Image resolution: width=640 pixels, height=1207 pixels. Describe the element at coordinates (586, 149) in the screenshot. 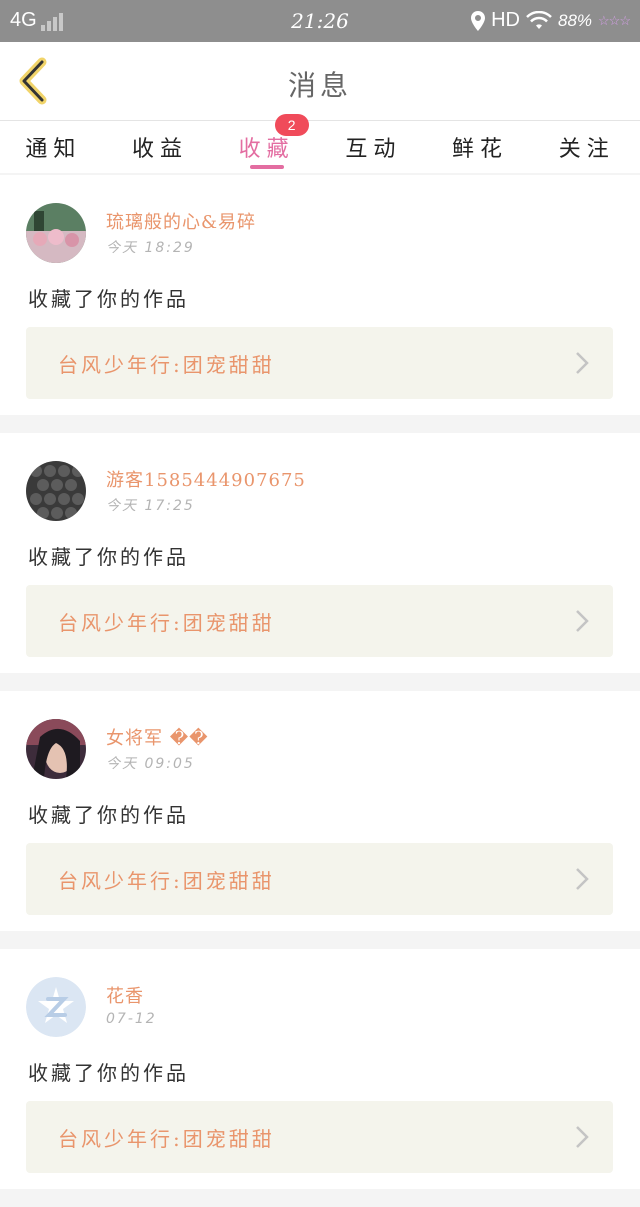

I see `tab-label: 关注` at that location.